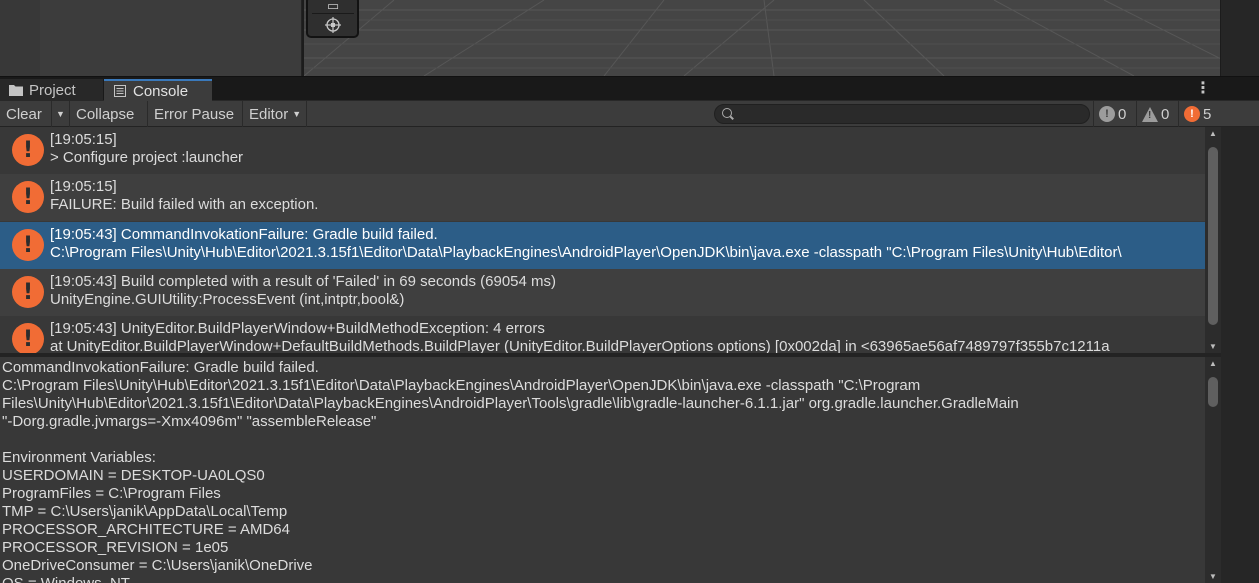 The height and width of the screenshot is (583, 1259). What do you see at coordinates (120, 91) in the screenshot?
I see `console-icon` at bounding box center [120, 91].